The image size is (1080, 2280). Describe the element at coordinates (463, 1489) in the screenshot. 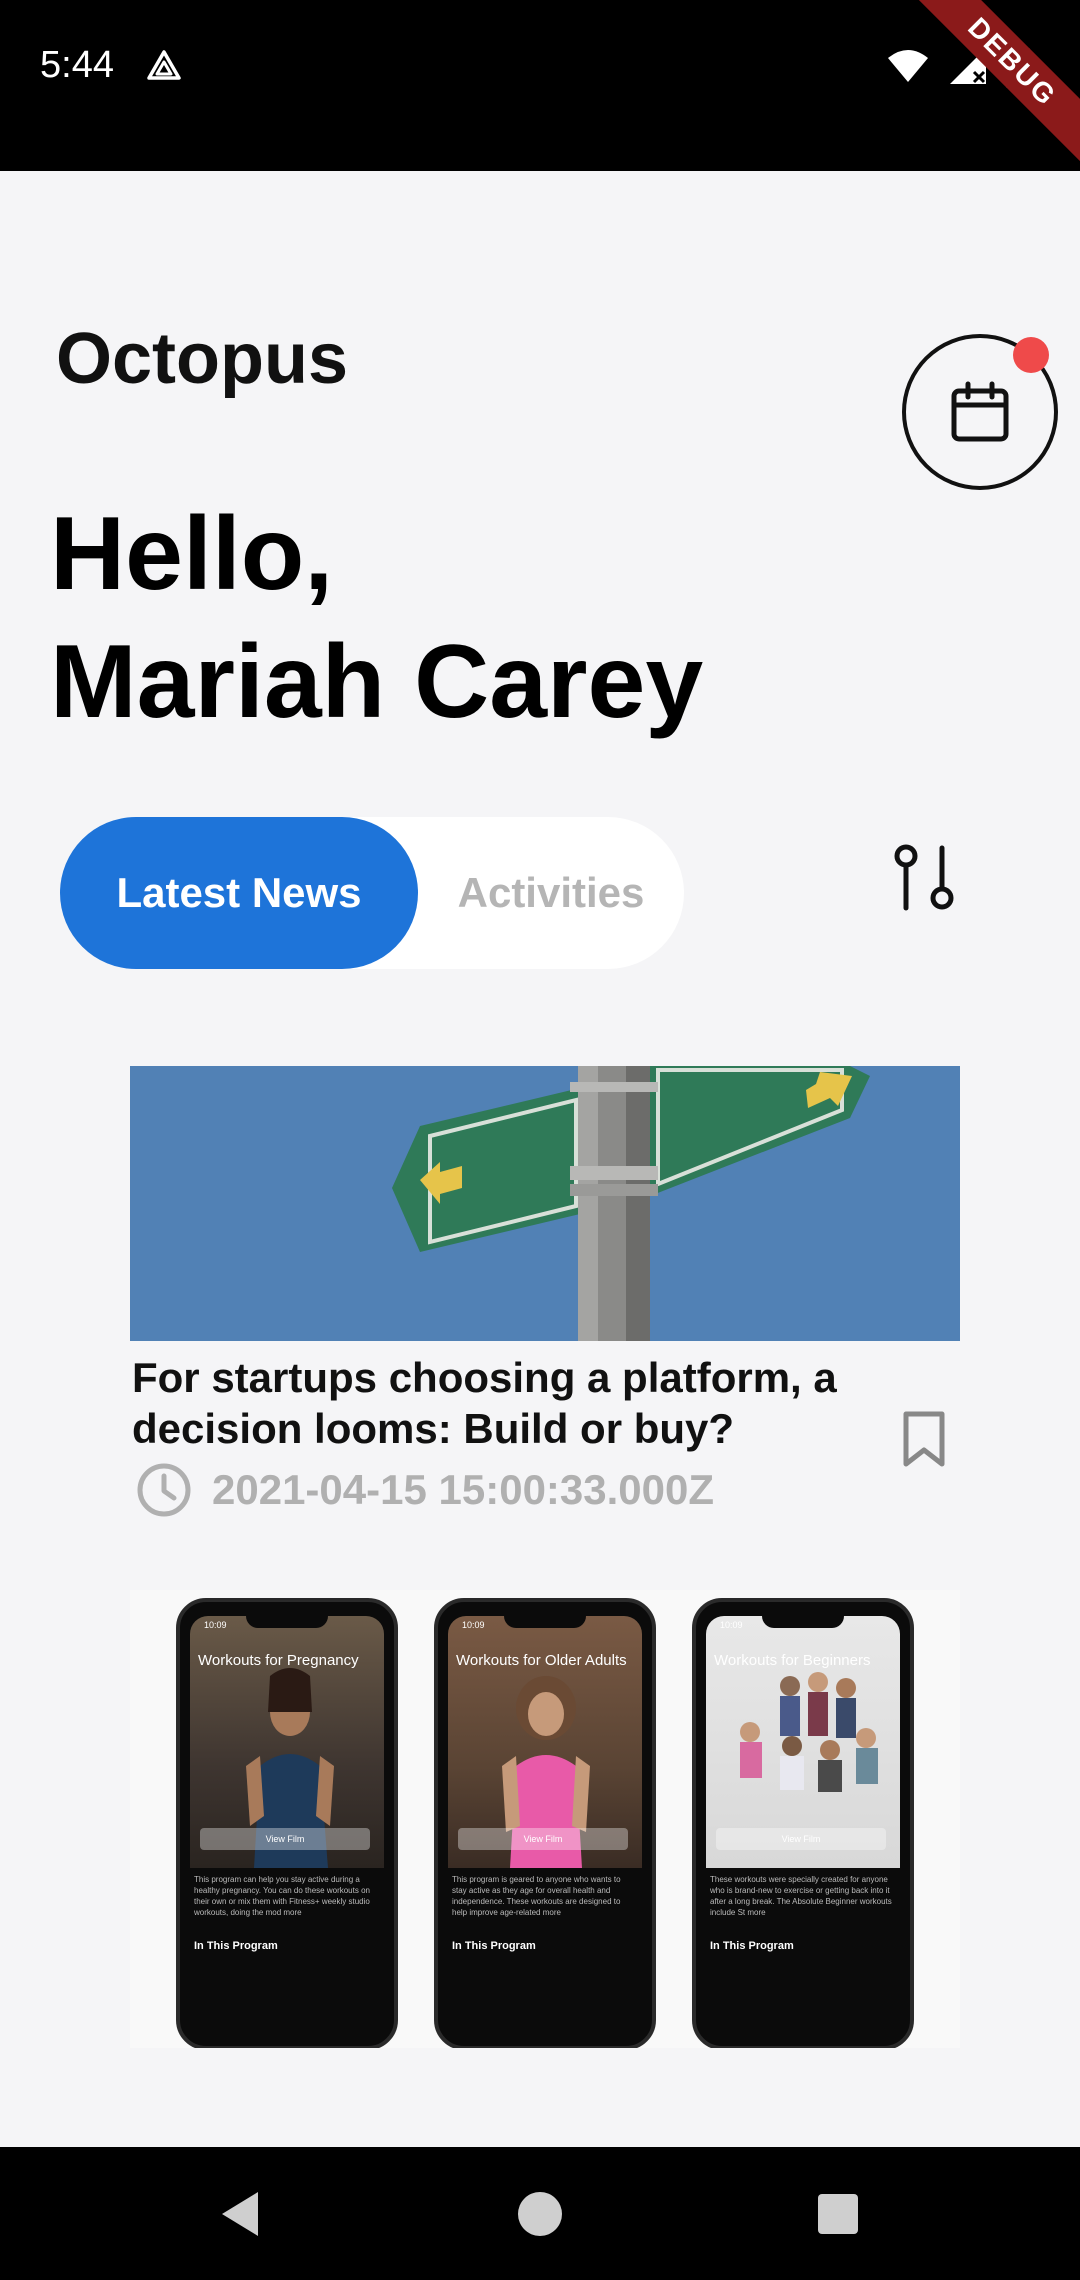

I see `news-date: 2021-04-15 15:00:33.000Z` at that location.